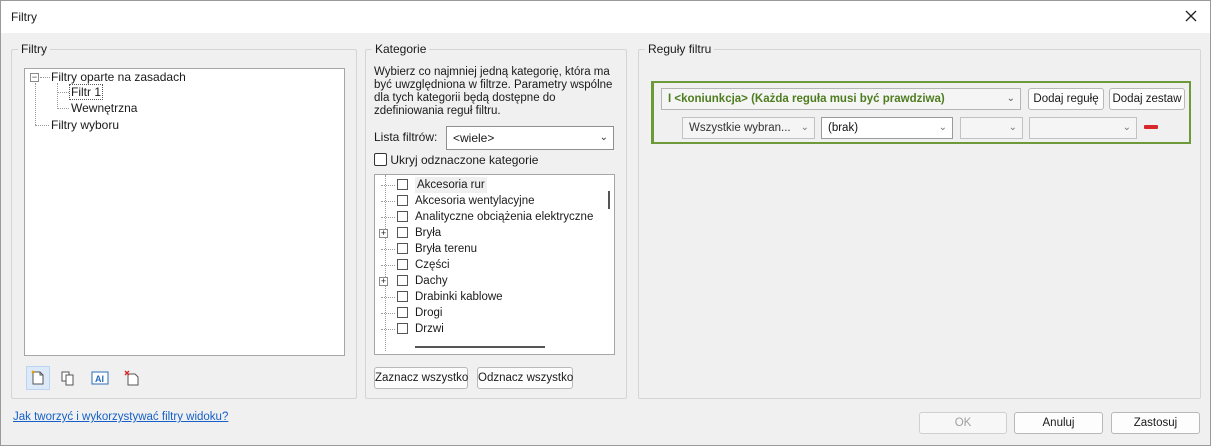 This screenshot has width=1211, height=446. What do you see at coordinates (1058, 423) in the screenshot?
I see `cancel-button: Anuluj` at bounding box center [1058, 423].